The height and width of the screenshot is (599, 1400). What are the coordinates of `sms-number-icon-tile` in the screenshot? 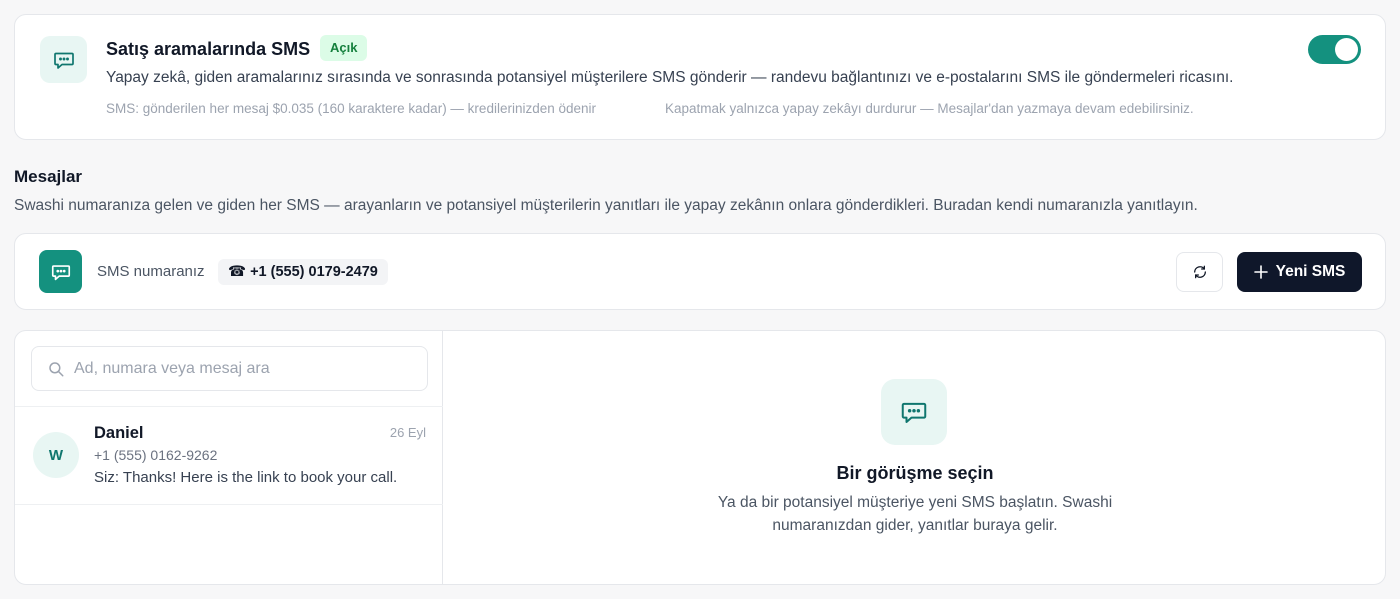 It's located at (60, 271).